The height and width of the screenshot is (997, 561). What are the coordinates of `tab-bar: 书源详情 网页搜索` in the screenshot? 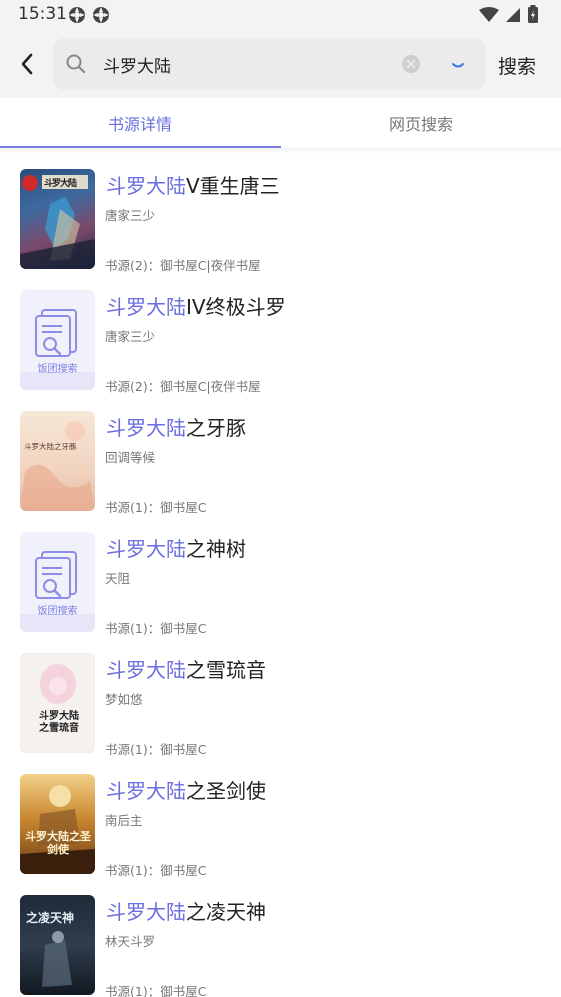 It's located at (280, 123).